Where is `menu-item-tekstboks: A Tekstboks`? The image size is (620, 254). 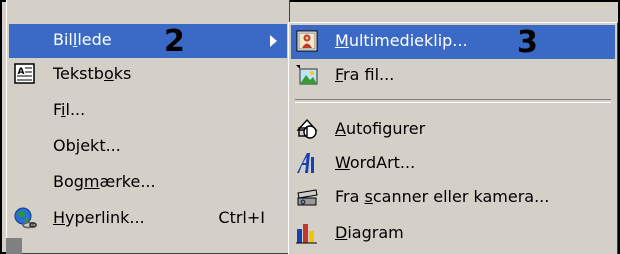
menu-item-tekstboks: A Tekstboks is located at coordinates (148, 75).